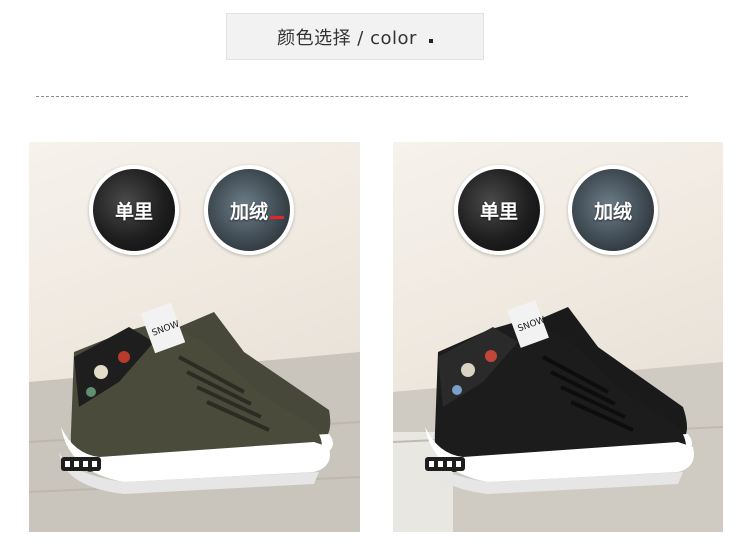  I want to click on color-selection-title: 颜色选择 / color, so click(355, 36).